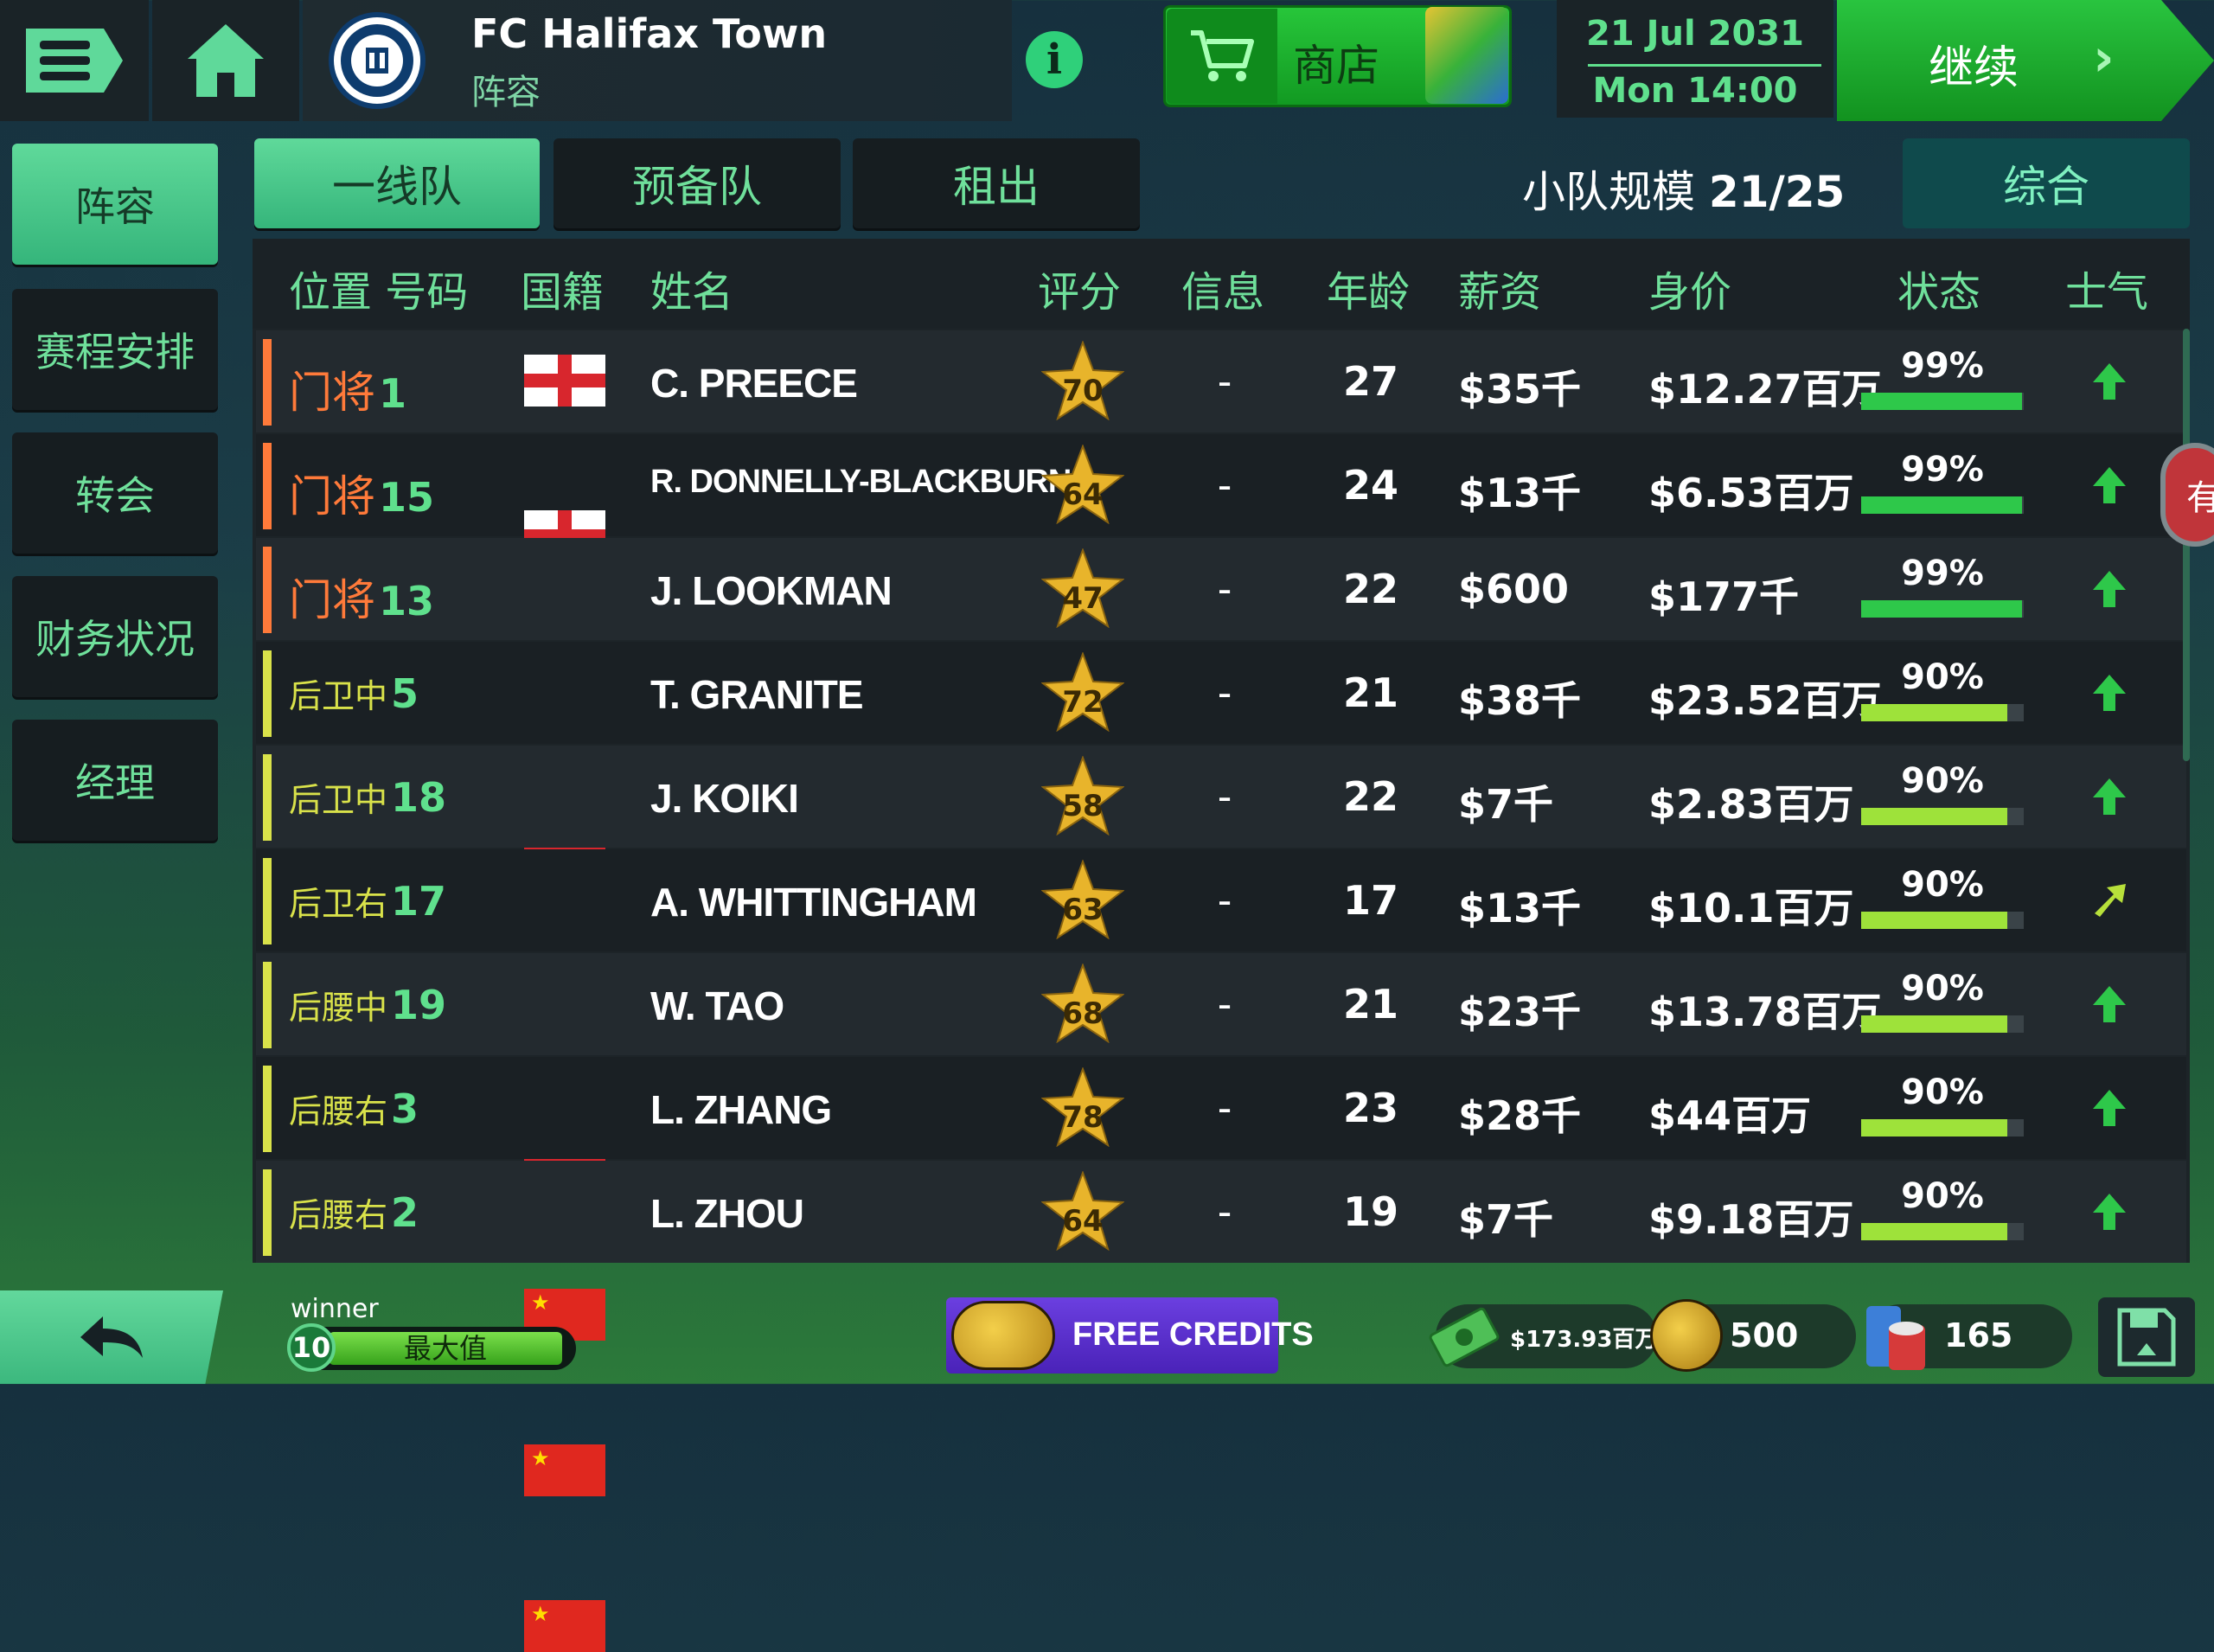 This screenshot has height=1652, width=2214. I want to click on menu-button, so click(74, 60).